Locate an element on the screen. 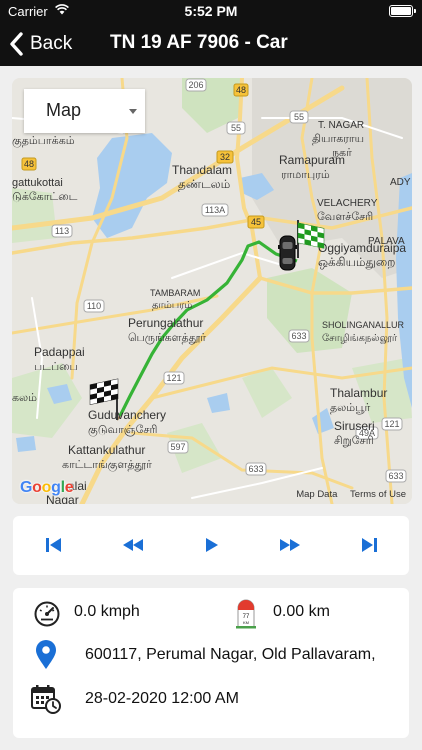 The height and width of the screenshot is (750, 422). playback-controls is located at coordinates (211, 545).